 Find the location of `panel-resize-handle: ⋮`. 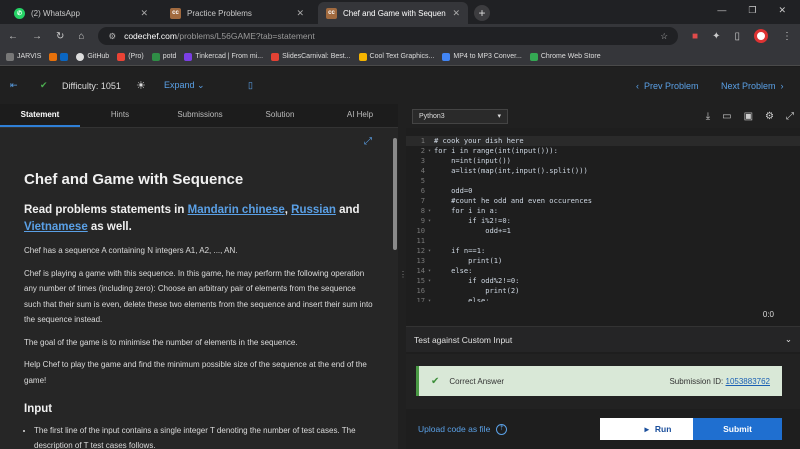

panel-resize-handle: ⋮ is located at coordinates (402, 276).